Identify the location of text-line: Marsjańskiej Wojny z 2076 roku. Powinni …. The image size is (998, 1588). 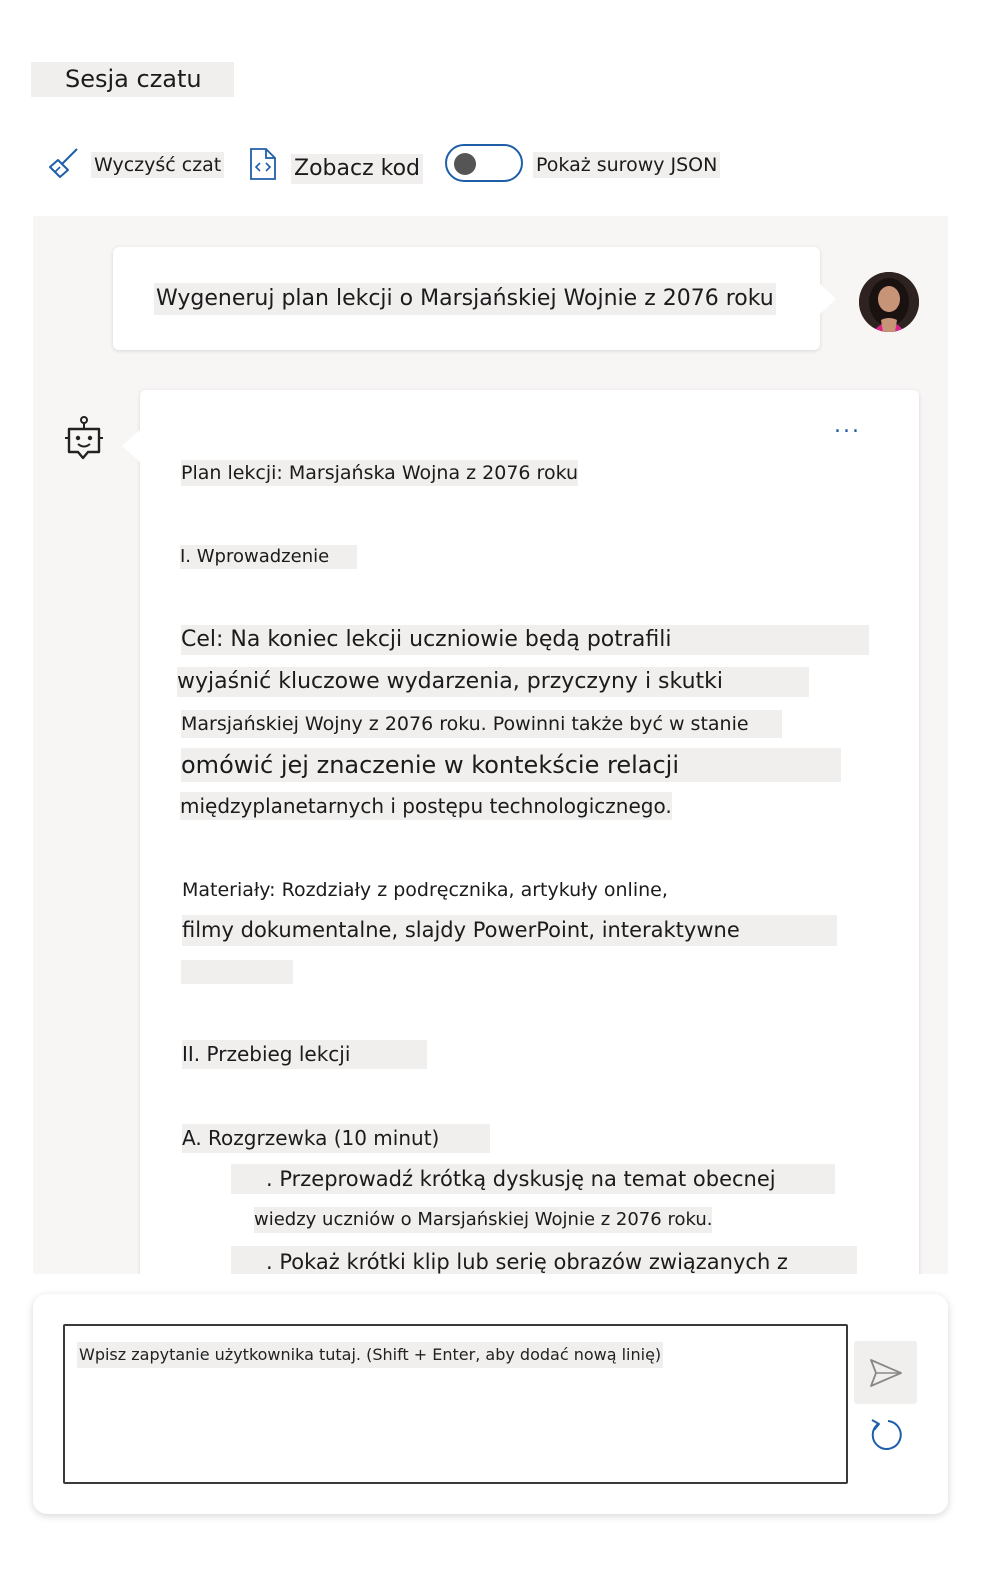
(481, 724).